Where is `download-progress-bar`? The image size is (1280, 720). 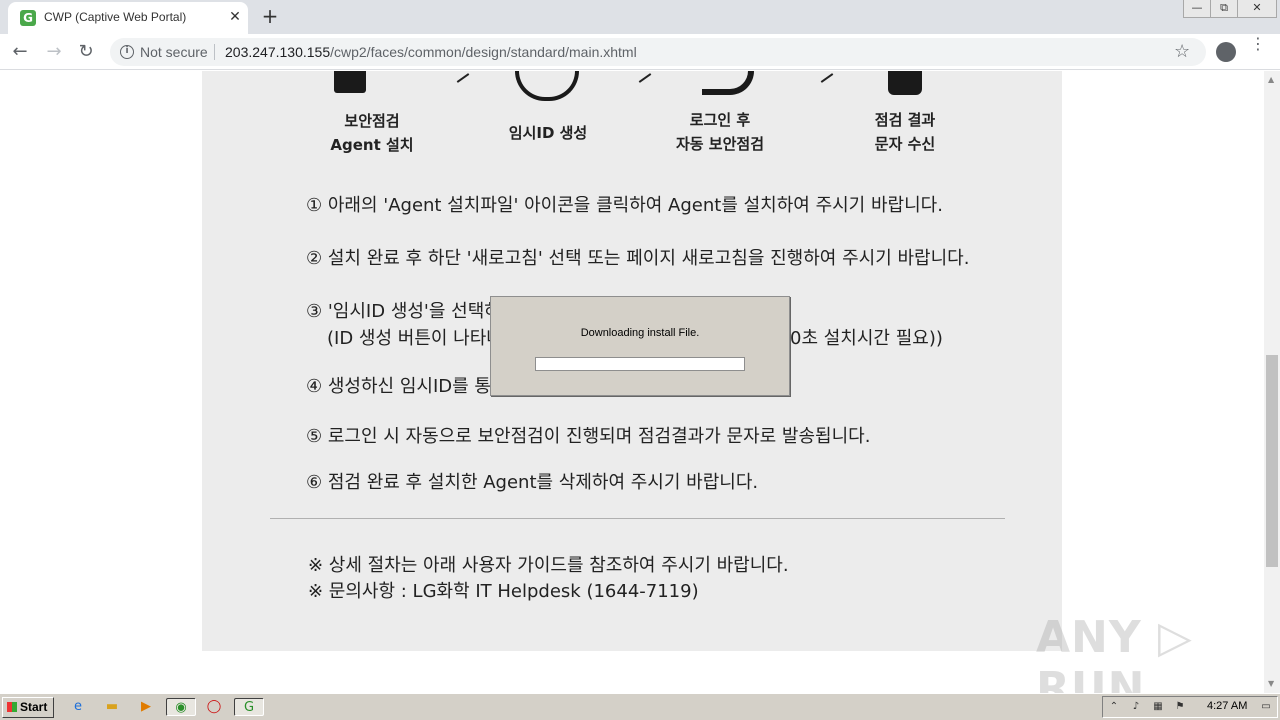
download-progress-bar is located at coordinates (640, 364).